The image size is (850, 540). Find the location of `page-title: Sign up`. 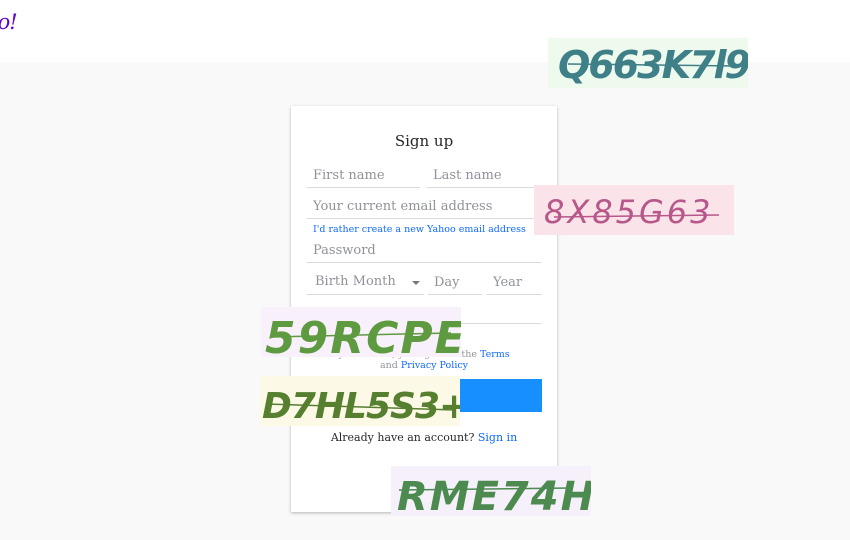

page-title: Sign up is located at coordinates (424, 141).